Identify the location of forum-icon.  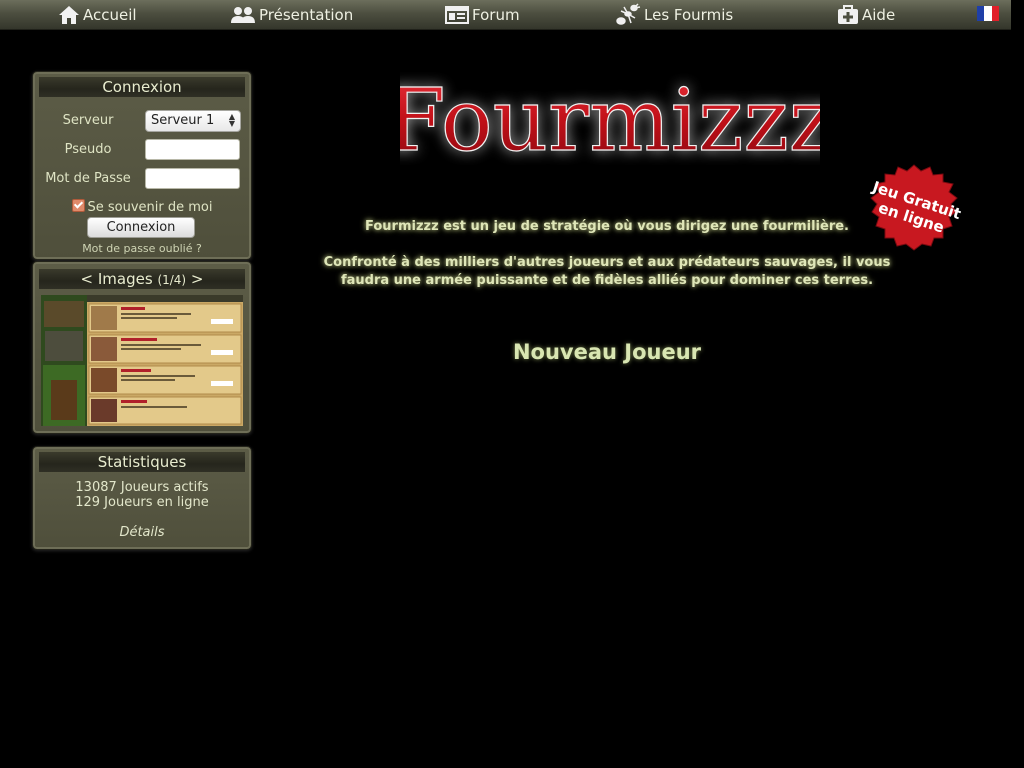
(457, 15).